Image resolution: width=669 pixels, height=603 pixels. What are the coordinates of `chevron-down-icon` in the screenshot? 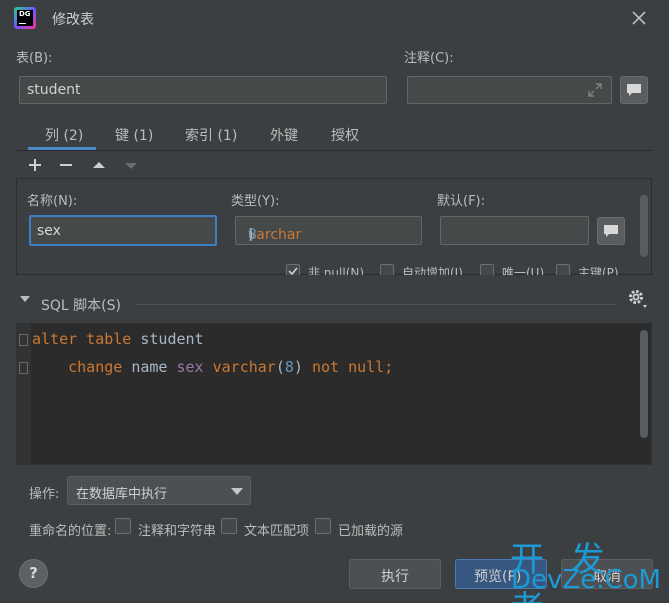 It's located at (237, 491).